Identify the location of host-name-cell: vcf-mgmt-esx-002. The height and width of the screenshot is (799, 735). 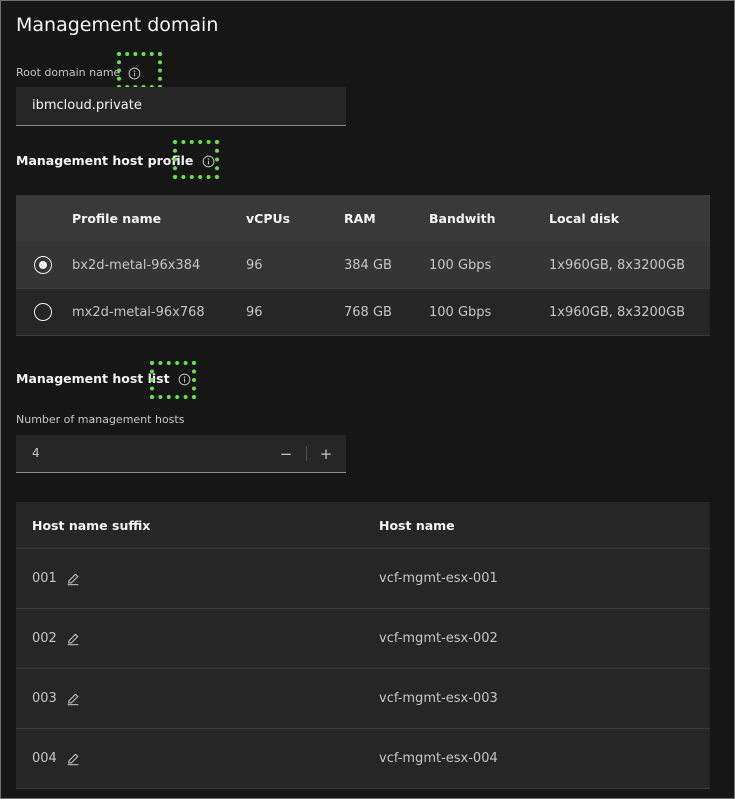
(438, 638).